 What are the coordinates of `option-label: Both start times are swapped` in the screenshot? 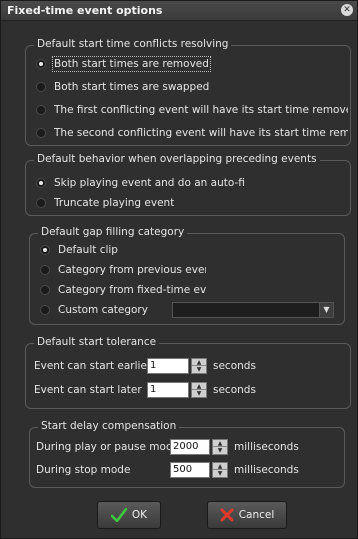 It's located at (132, 87).